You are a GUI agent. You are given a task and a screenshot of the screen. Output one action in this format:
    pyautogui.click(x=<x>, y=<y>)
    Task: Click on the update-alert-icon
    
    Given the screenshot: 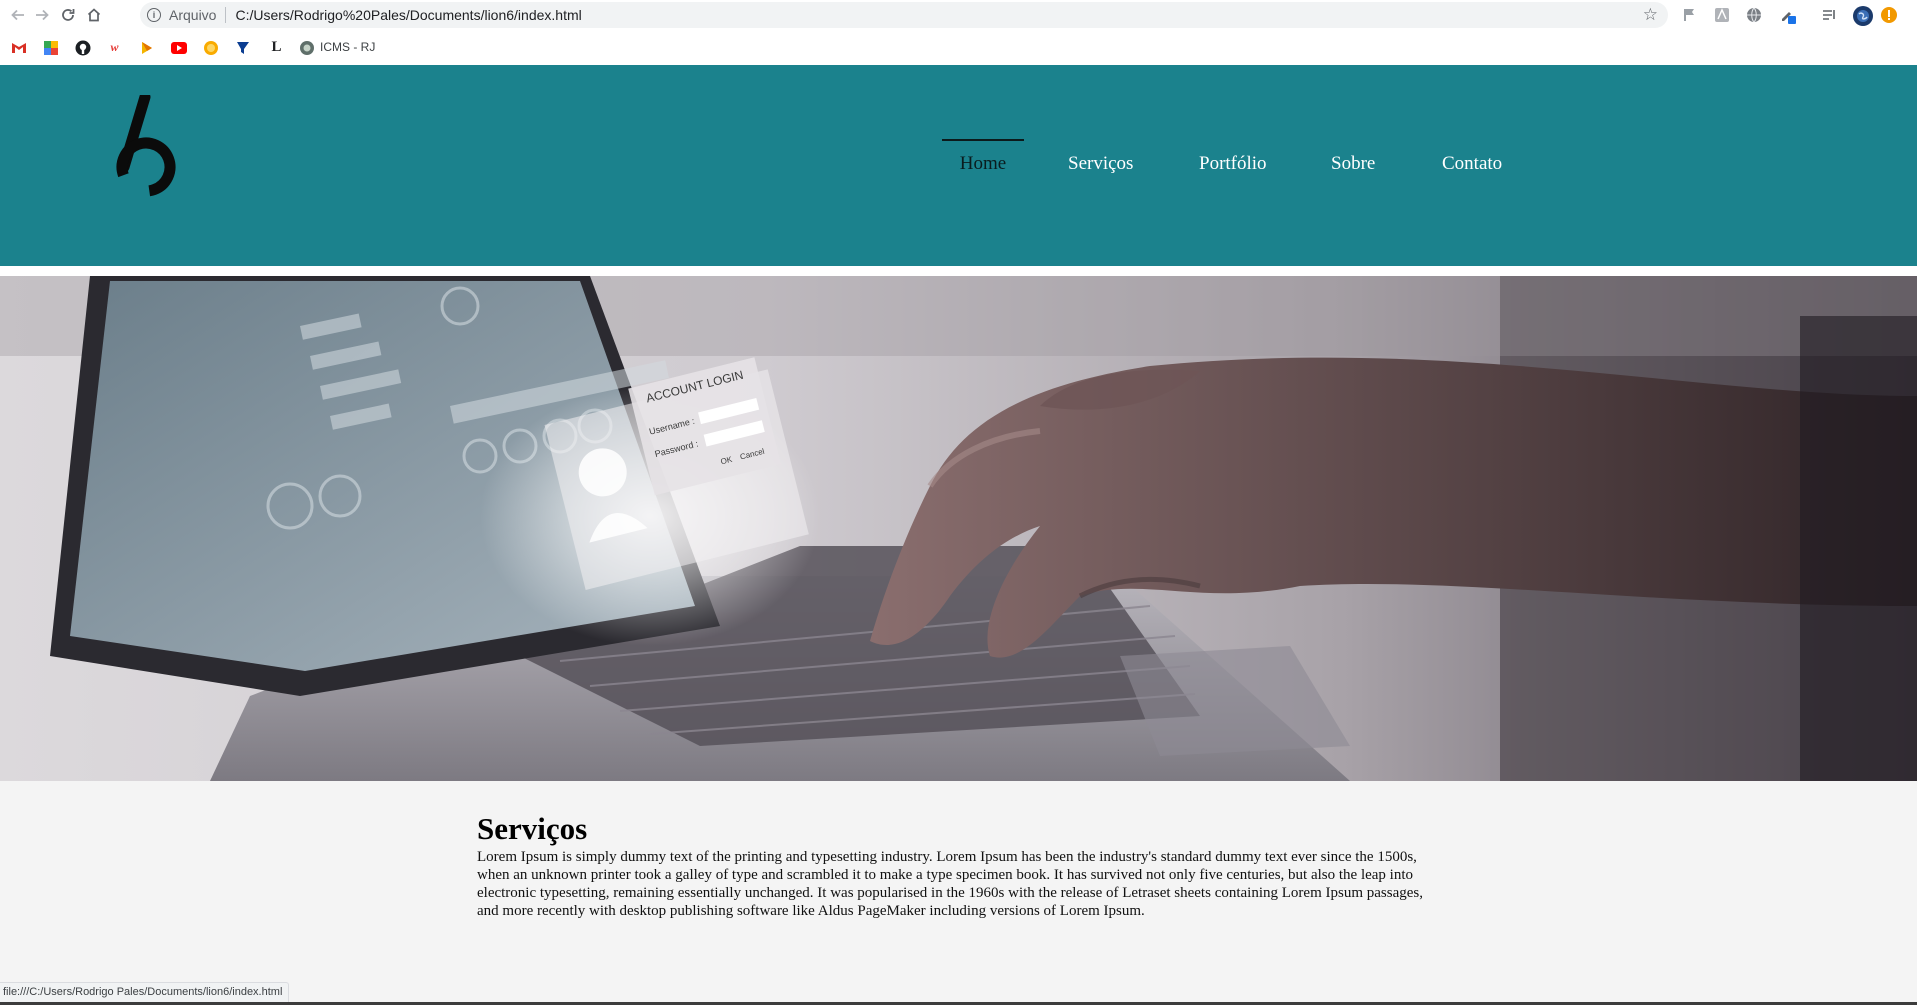 What is the action you would take?
    pyautogui.click(x=1889, y=15)
    